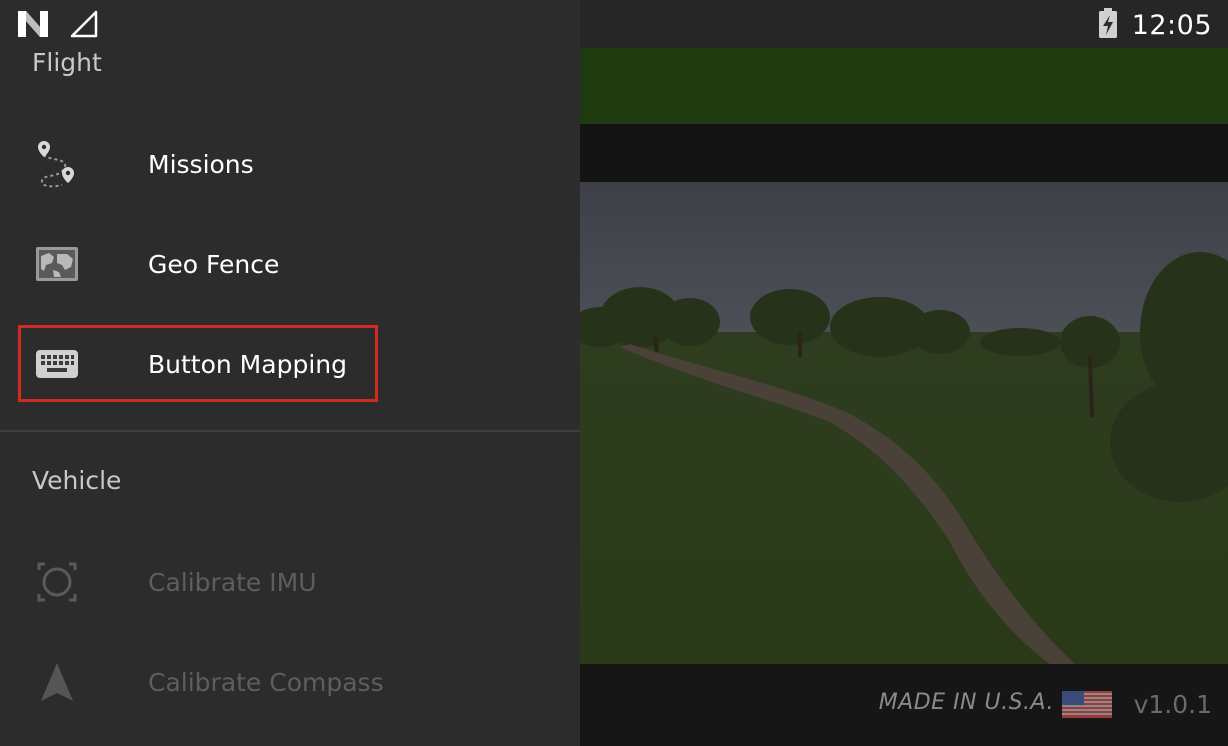  What do you see at coordinates (614, 24) in the screenshot?
I see `status-bar: 12:05` at bounding box center [614, 24].